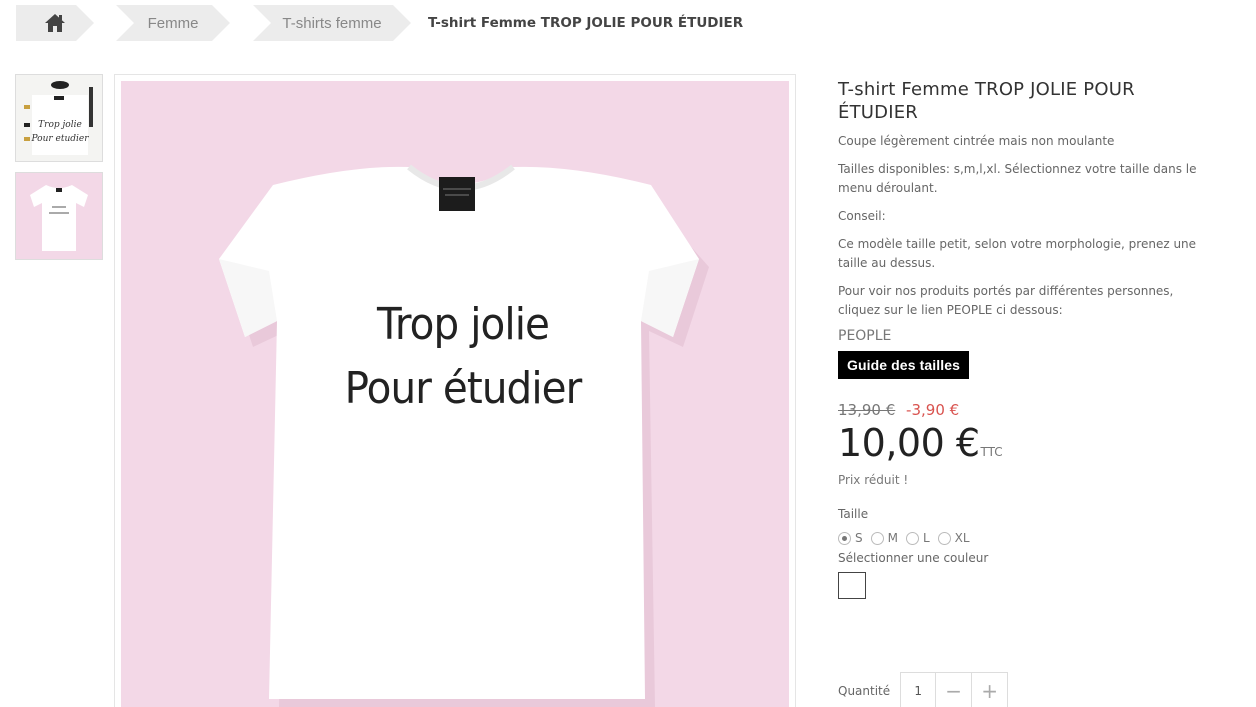  I want to click on thumbnail-1-line2: Pour etudier, so click(59, 139).